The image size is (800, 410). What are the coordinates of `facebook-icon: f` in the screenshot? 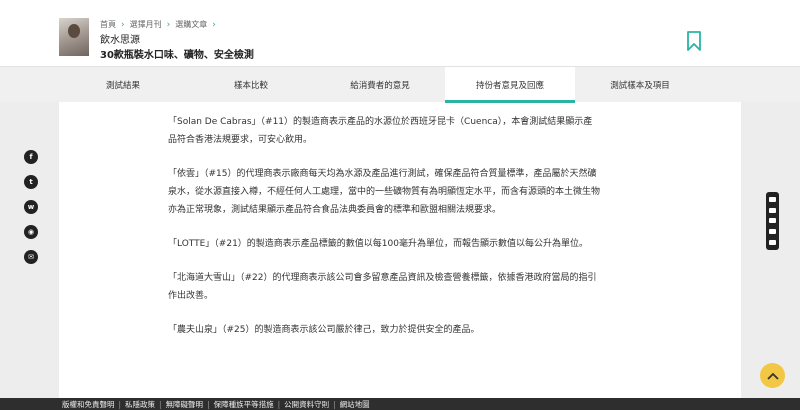 It's located at (31, 157).